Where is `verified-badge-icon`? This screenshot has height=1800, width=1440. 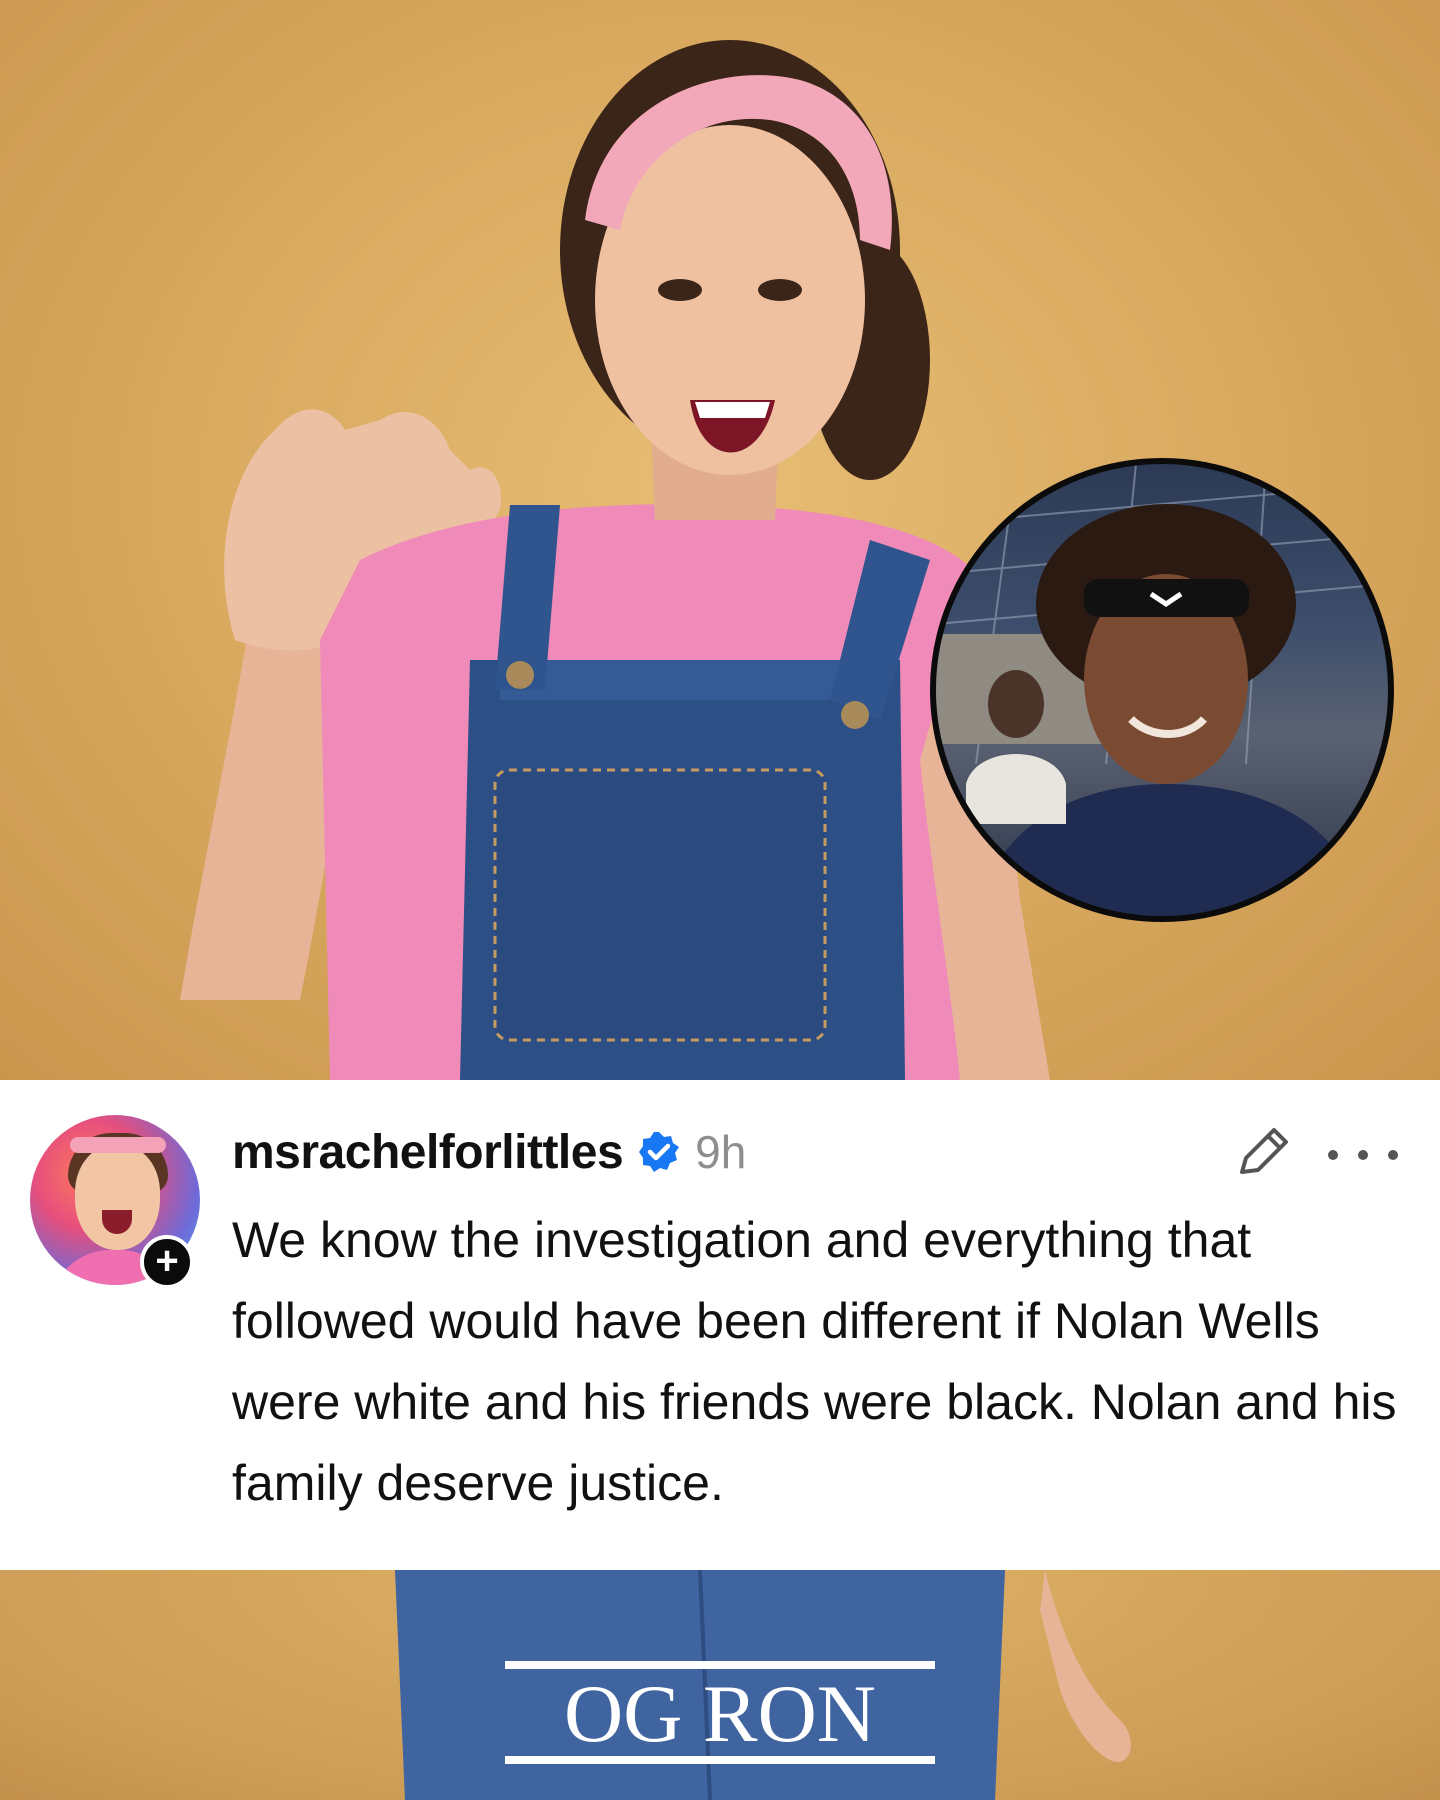 verified-badge-icon is located at coordinates (659, 1152).